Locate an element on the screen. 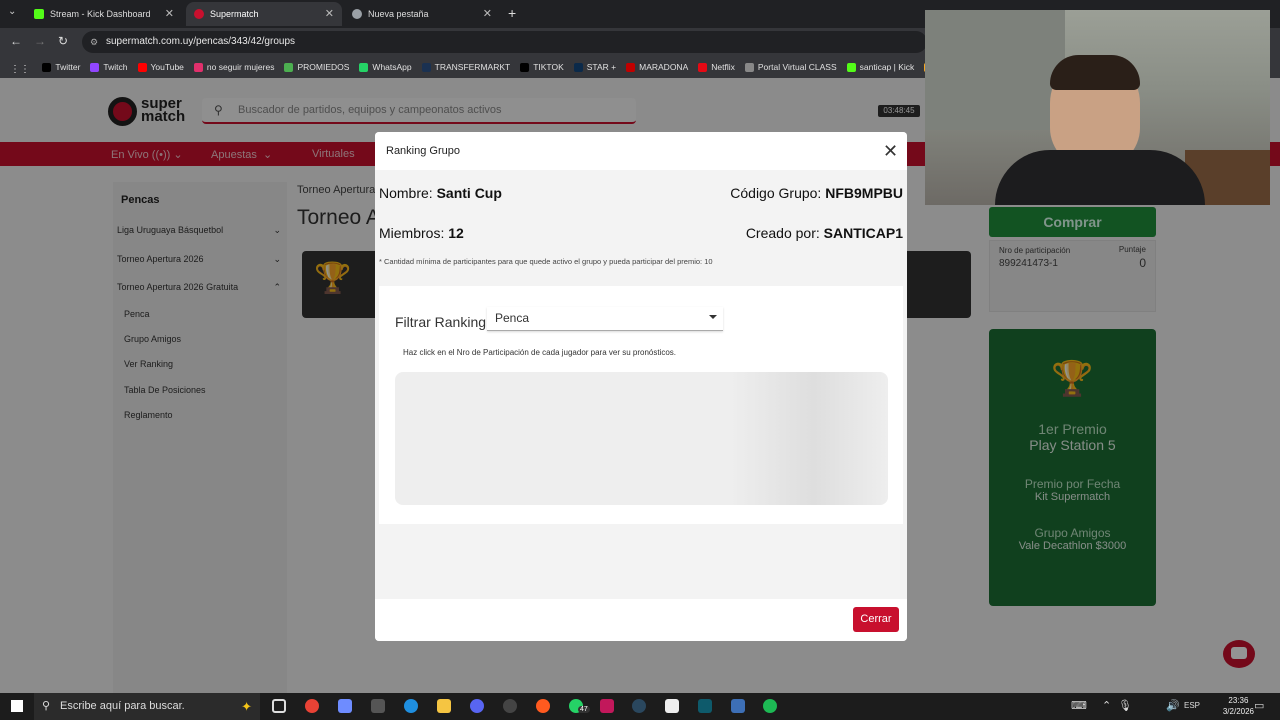  site-info-icon: ⚙ is located at coordinates (94, 42).